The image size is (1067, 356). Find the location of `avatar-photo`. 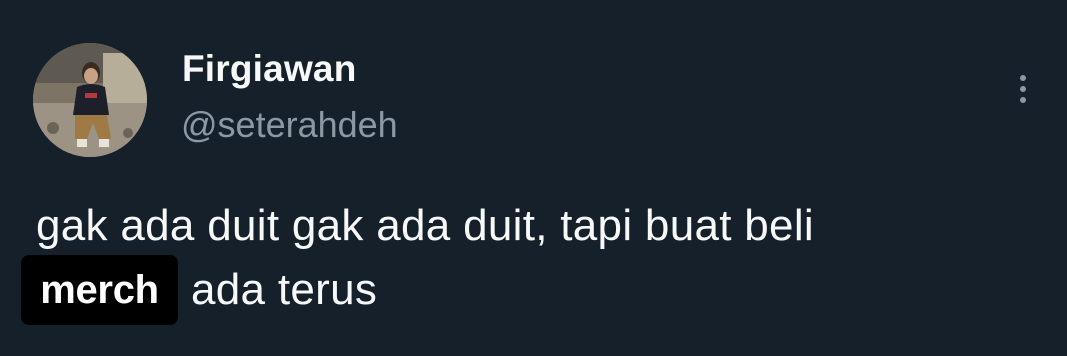

avatar-photo is located at coordinates (90, 100).